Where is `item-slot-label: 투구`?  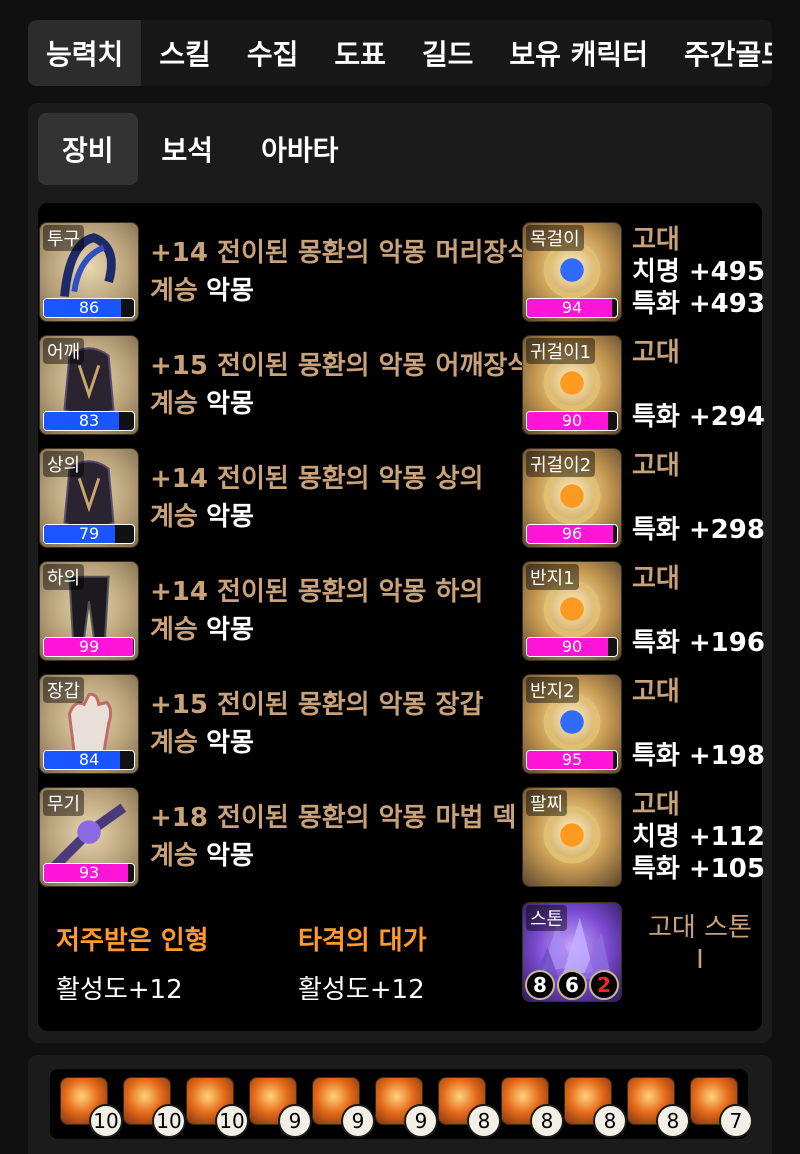
item-slot-label: 투구 is located at coordinates (64, 238).